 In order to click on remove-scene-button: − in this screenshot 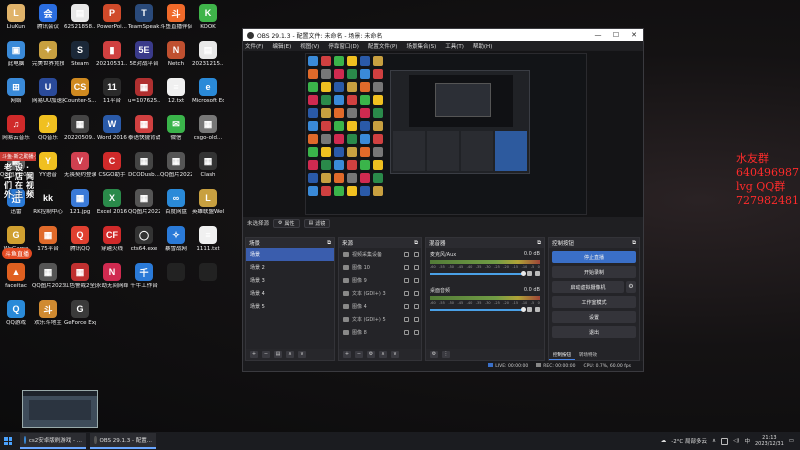, I will do `click(266, 354)`.